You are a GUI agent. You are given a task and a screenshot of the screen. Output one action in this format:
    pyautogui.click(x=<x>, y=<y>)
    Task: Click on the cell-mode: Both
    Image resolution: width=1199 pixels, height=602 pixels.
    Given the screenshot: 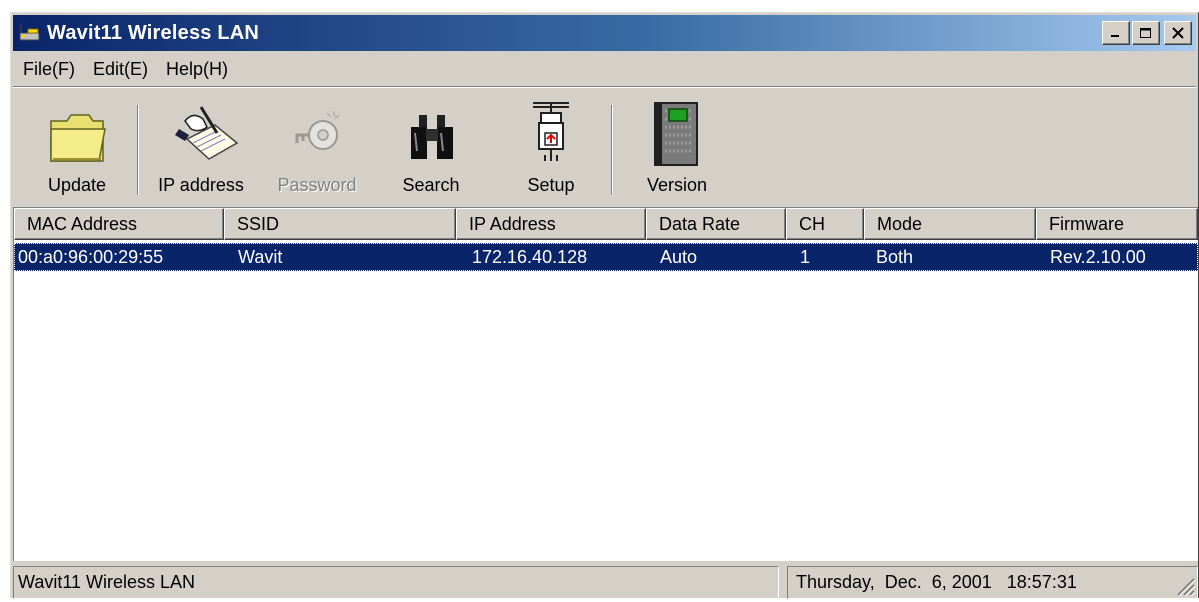 What is the action you would take?
    pyautogui.click(x=895, y=257)
    